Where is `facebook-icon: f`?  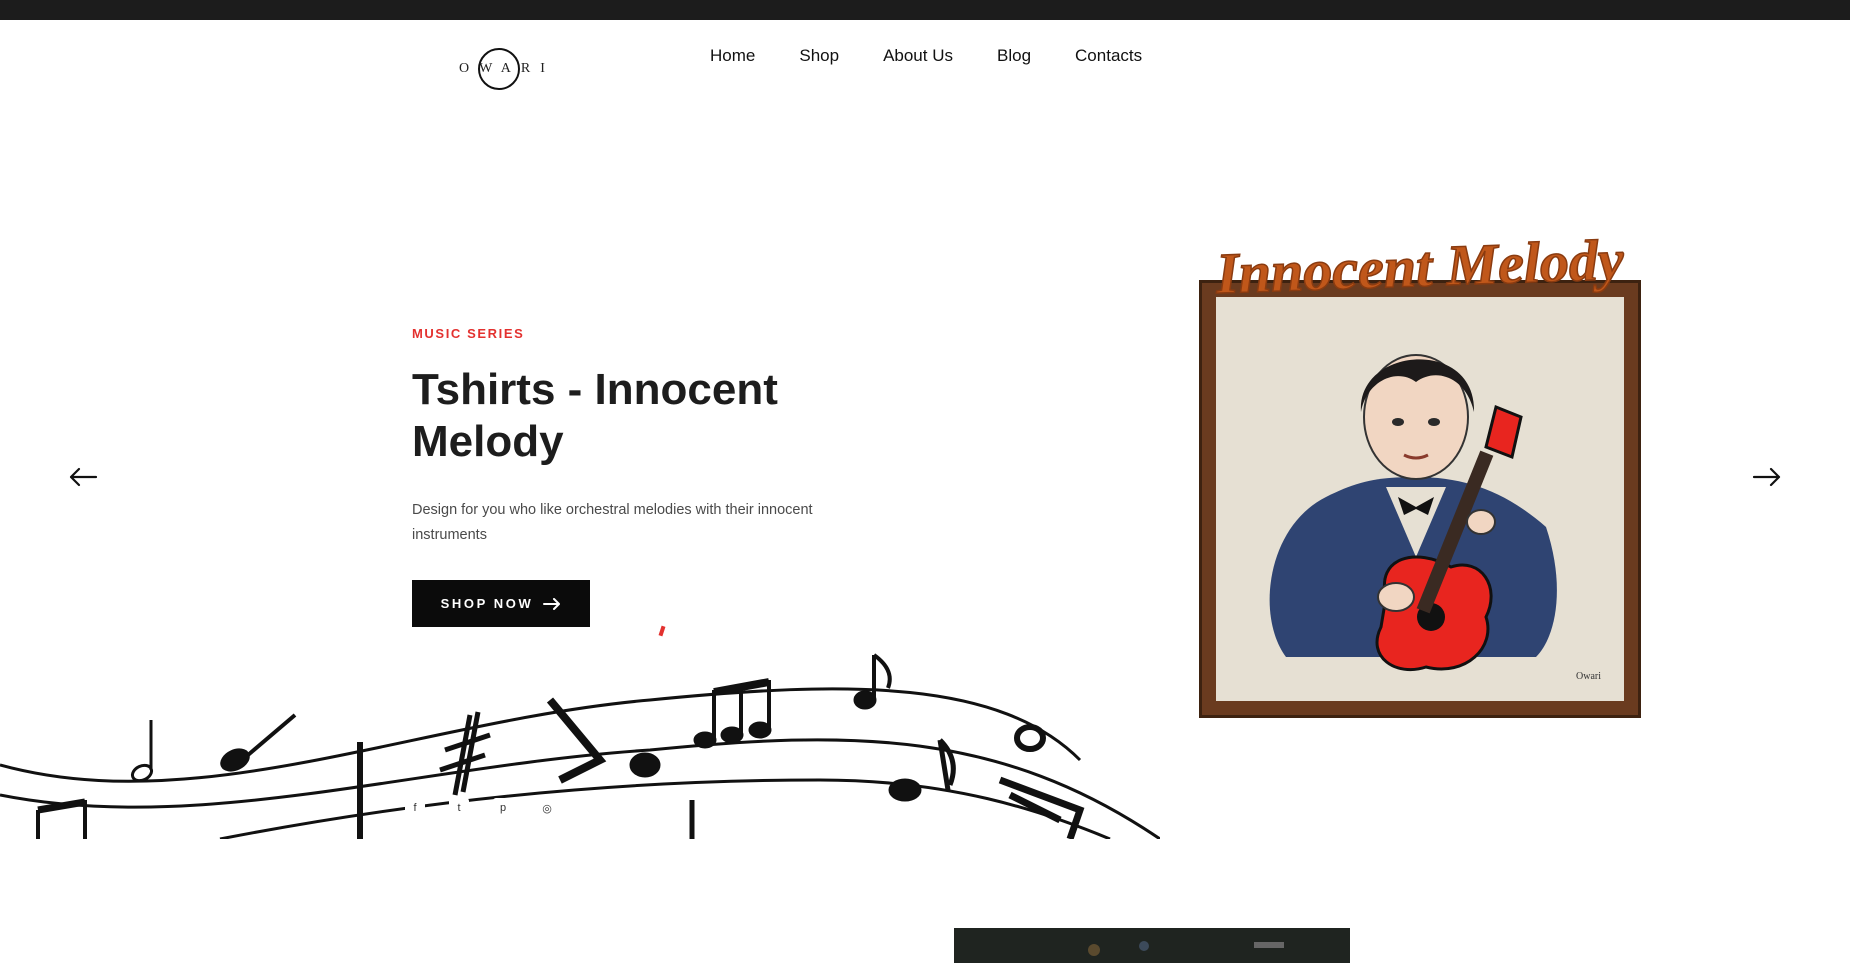 facebook-icon: f is located at coordinates (415, 808).